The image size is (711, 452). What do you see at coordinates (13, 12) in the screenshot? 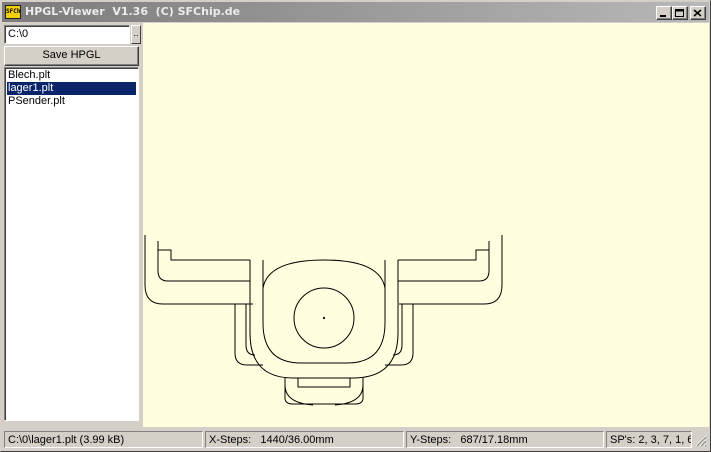
I see `app-icon: SFChip` at bounding box center [13, 12].